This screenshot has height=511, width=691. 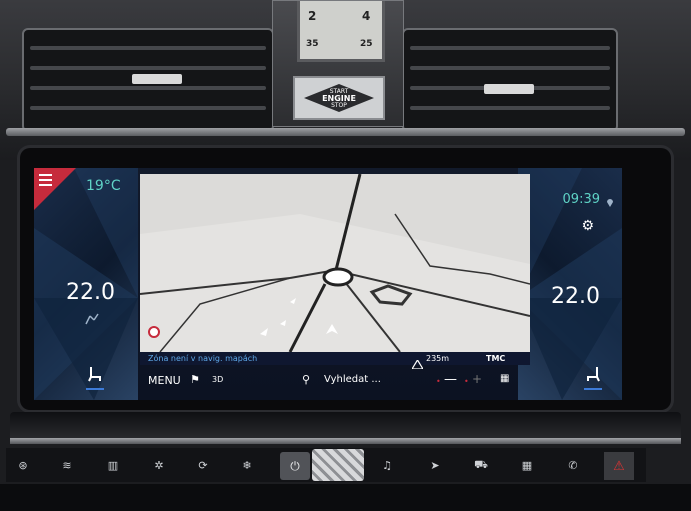 What do you see at coordinates (45, 181) in the screenshot?
I see `hamburger-icon` at bounding box center [45, 181].